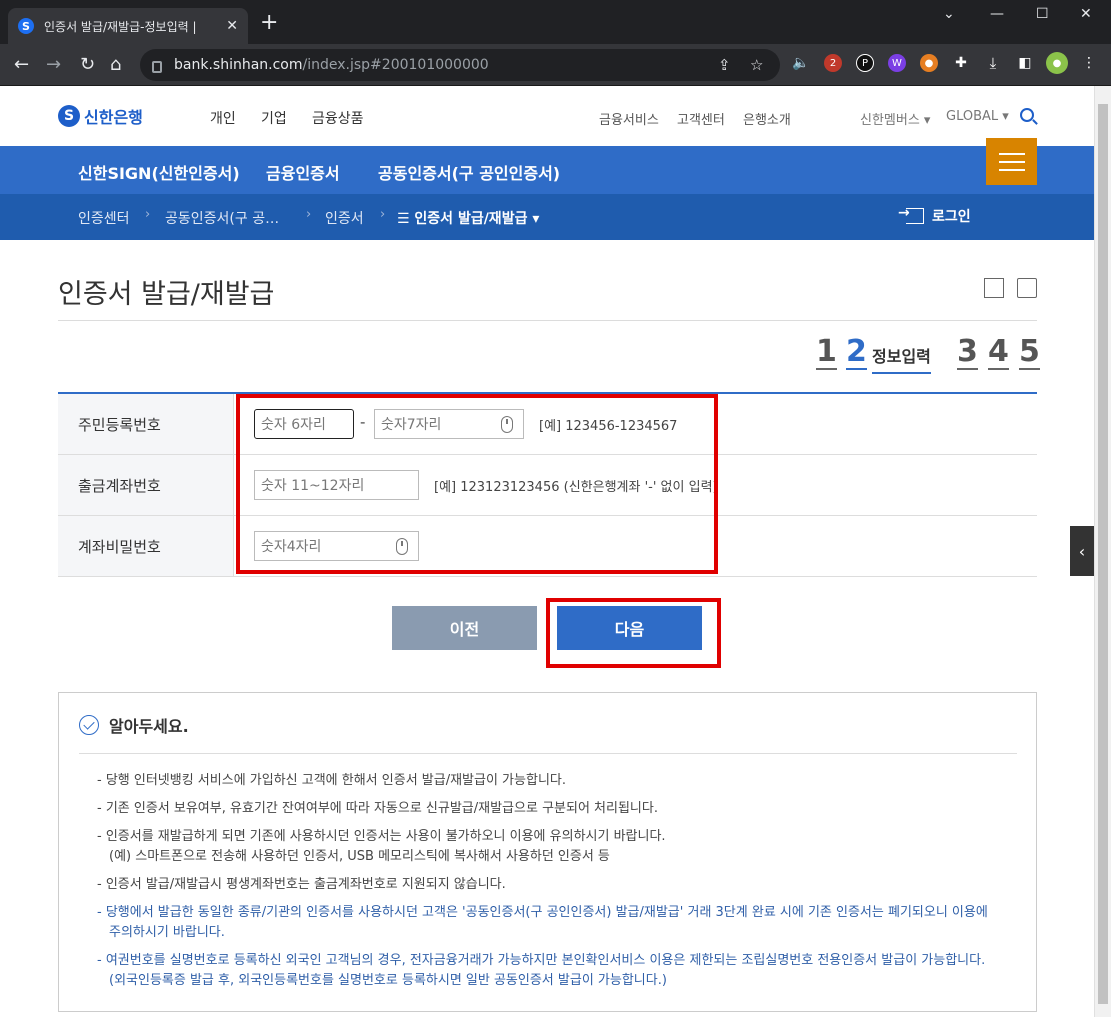 Image resolution: width=1111 pixels, height=1017 pixels. Describe the element at coordinates (464, 628) in the screenshot. I see `prev-button: 이전` at that location.